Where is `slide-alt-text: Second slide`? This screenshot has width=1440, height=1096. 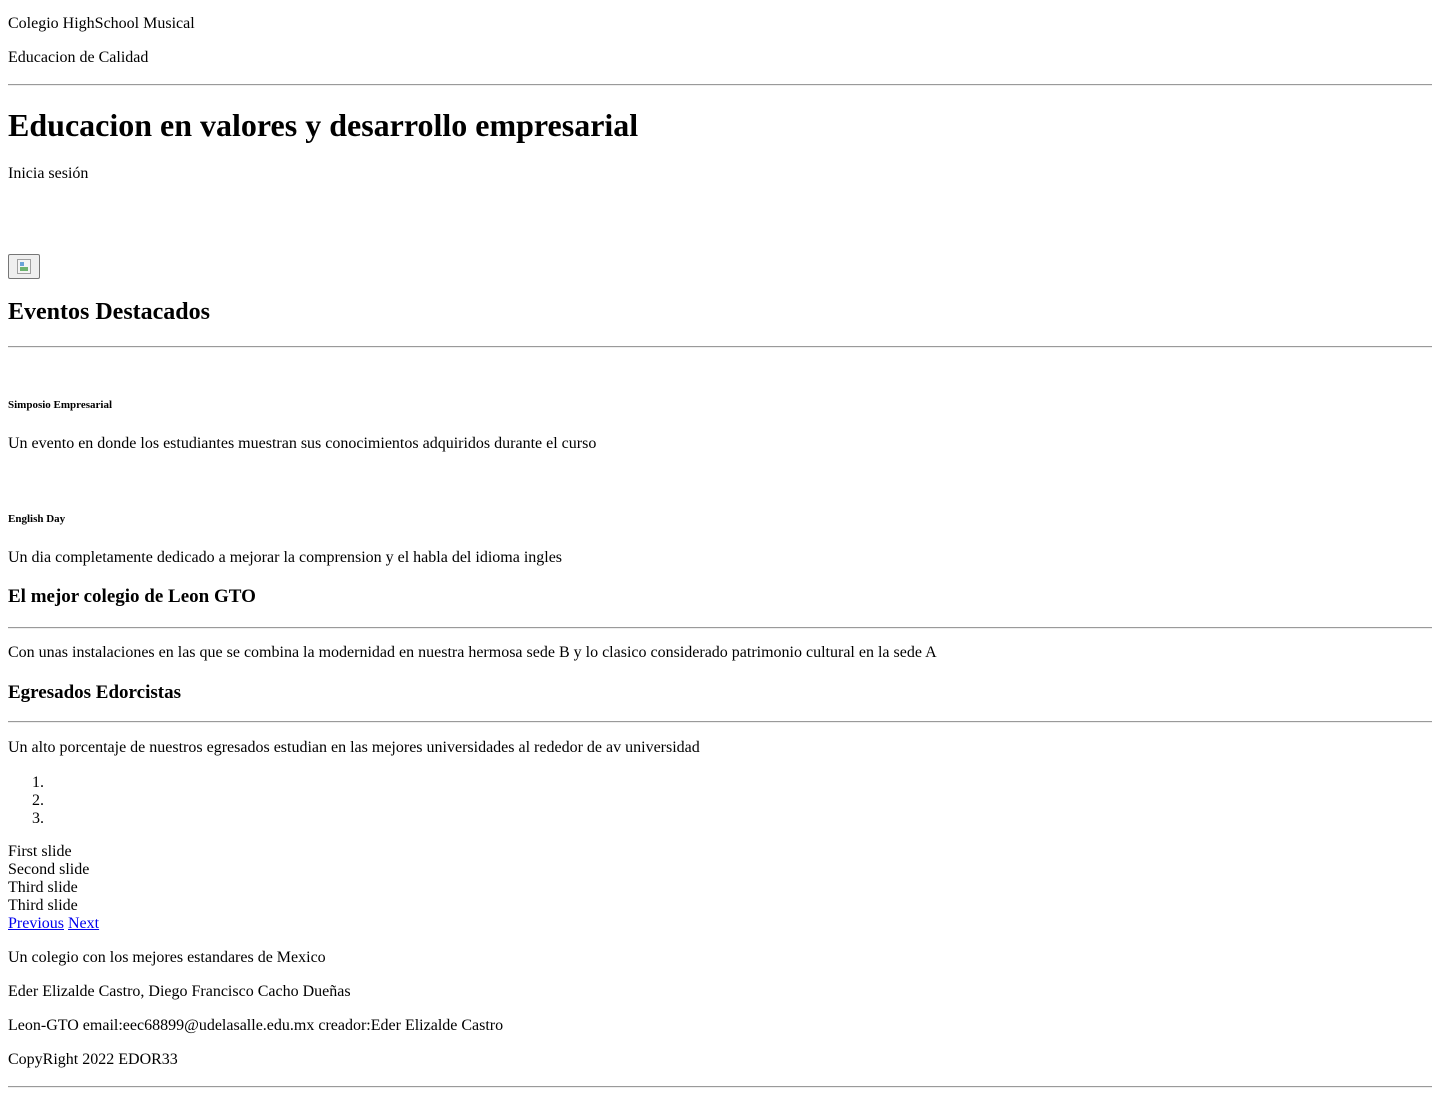 slide-alt-text: Second slide is located at coordinates (49, 869).